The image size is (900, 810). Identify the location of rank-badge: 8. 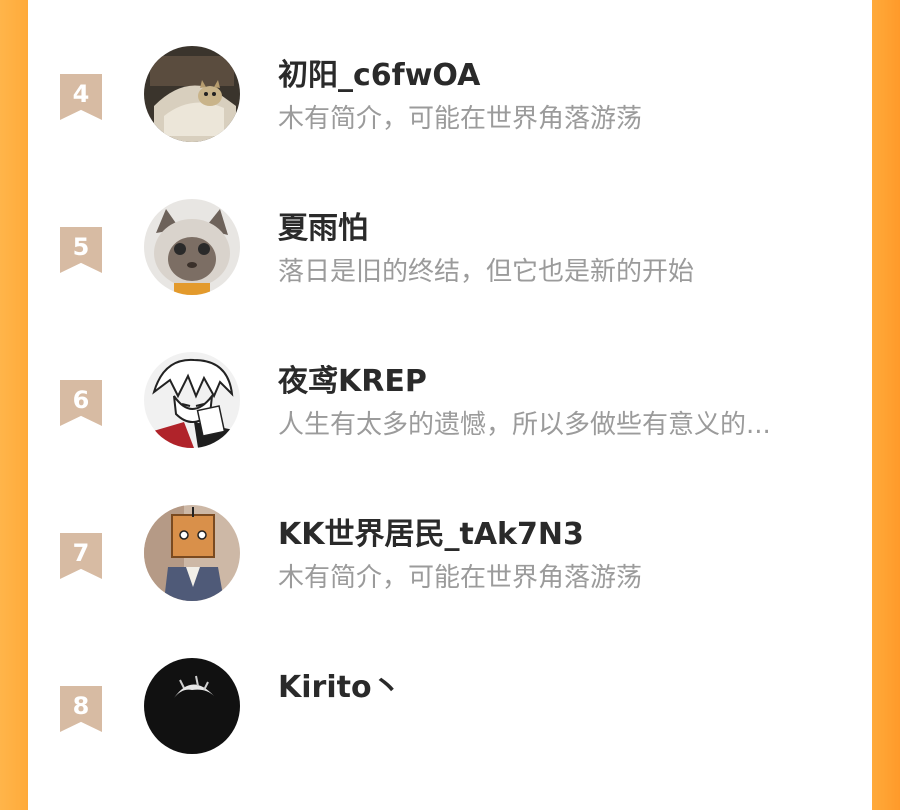
(81, 709).